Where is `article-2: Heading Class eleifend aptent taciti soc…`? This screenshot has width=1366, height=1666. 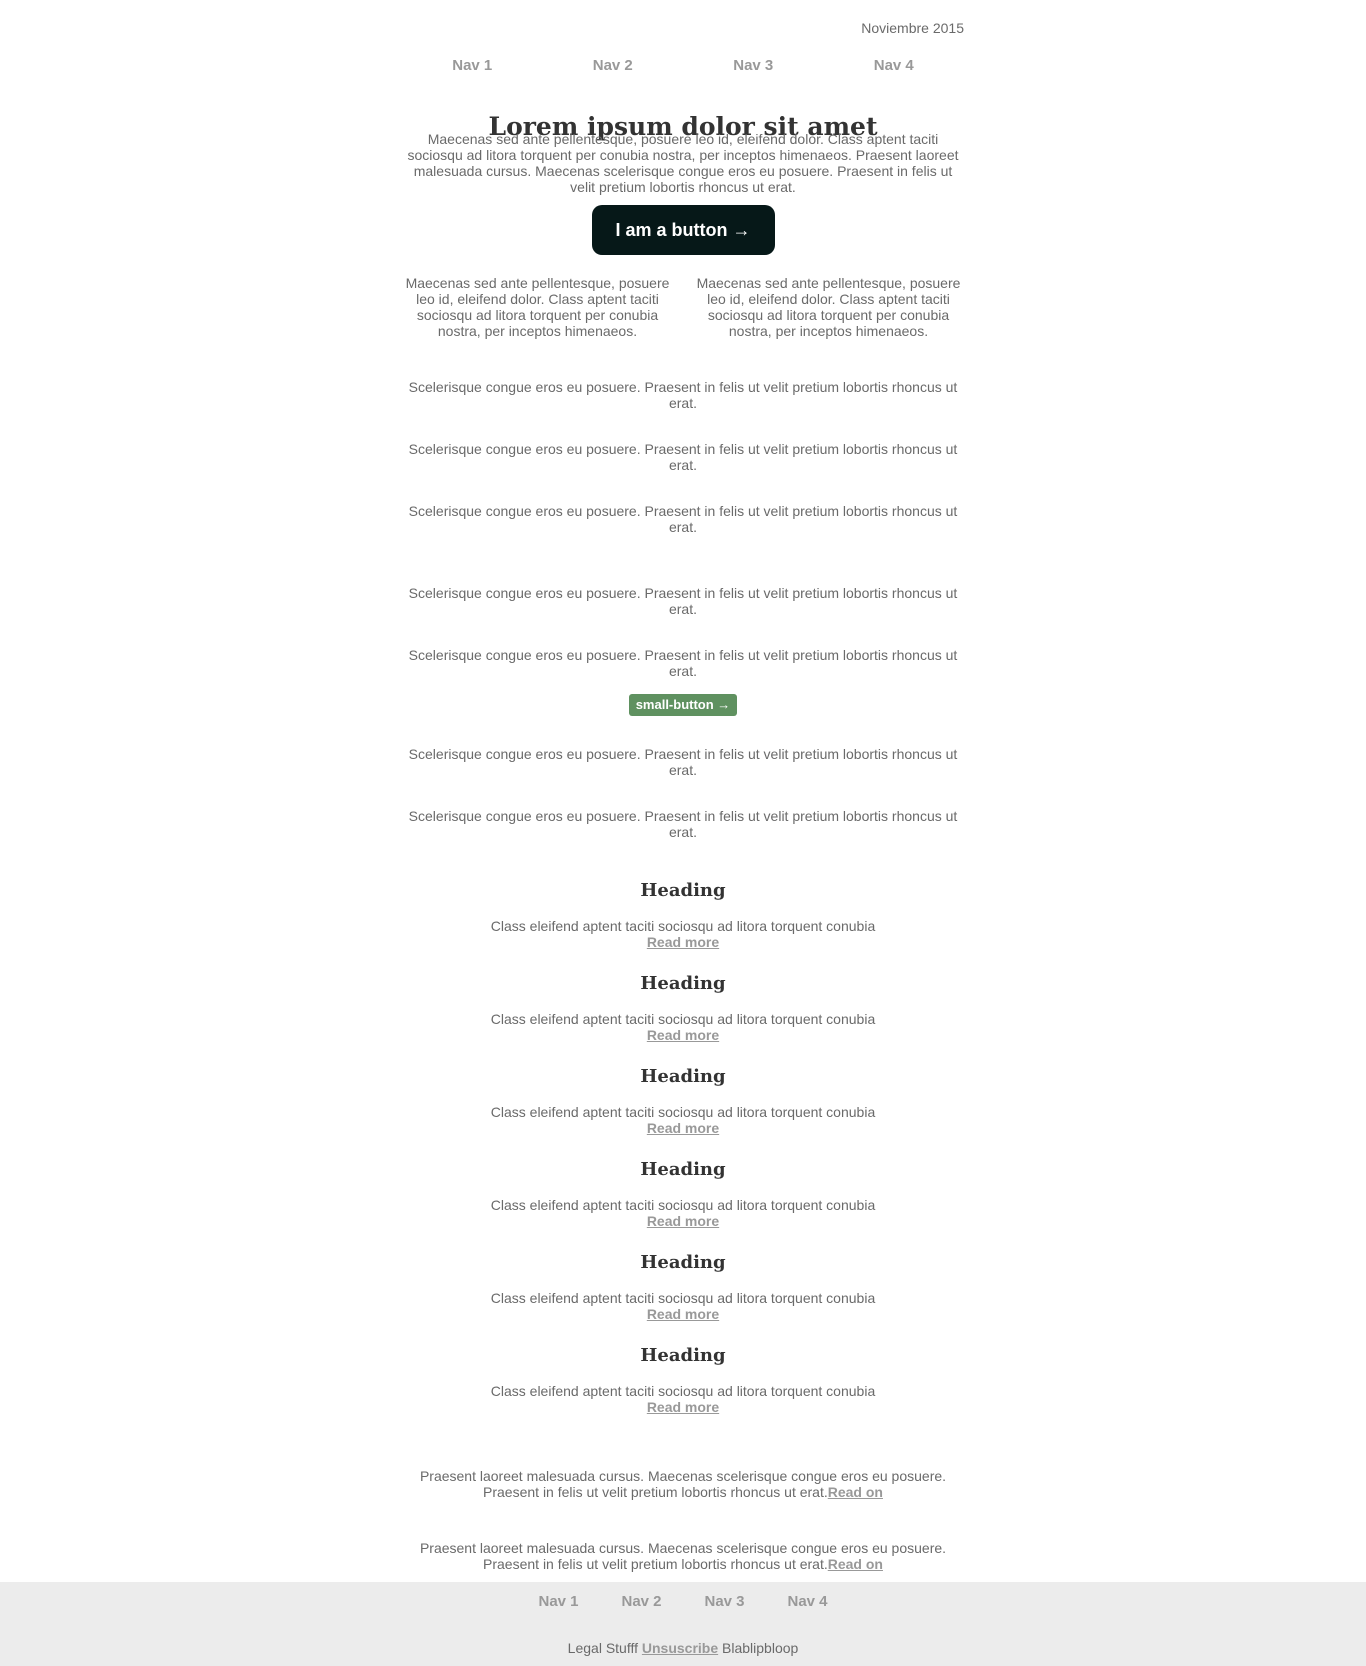 article-2: Heading Class eleifend aptent taciti soc… is located at coordinates (683, 1008).